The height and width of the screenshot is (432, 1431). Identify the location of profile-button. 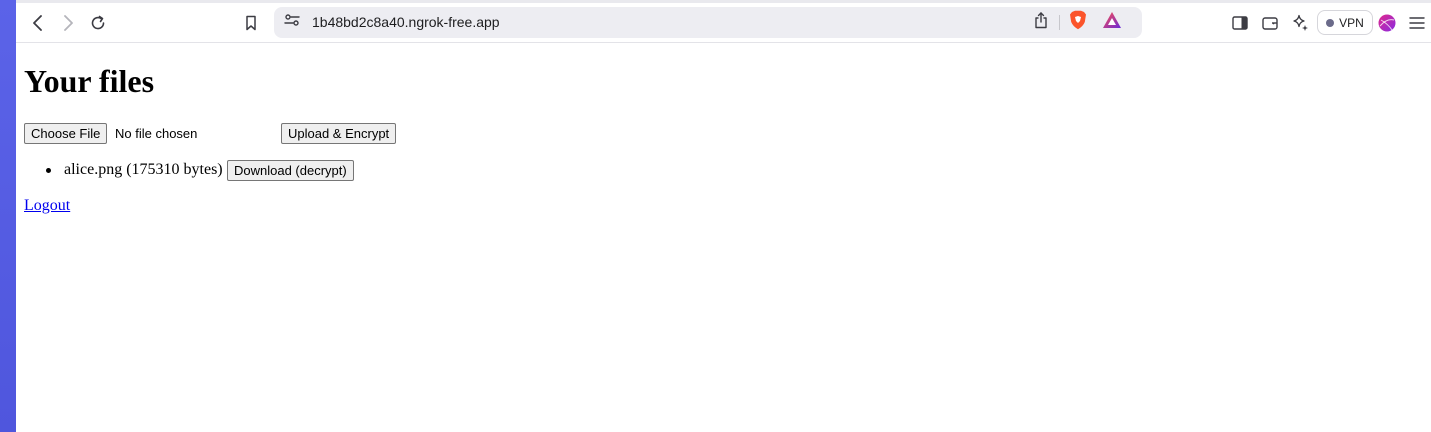
(1387, 22).